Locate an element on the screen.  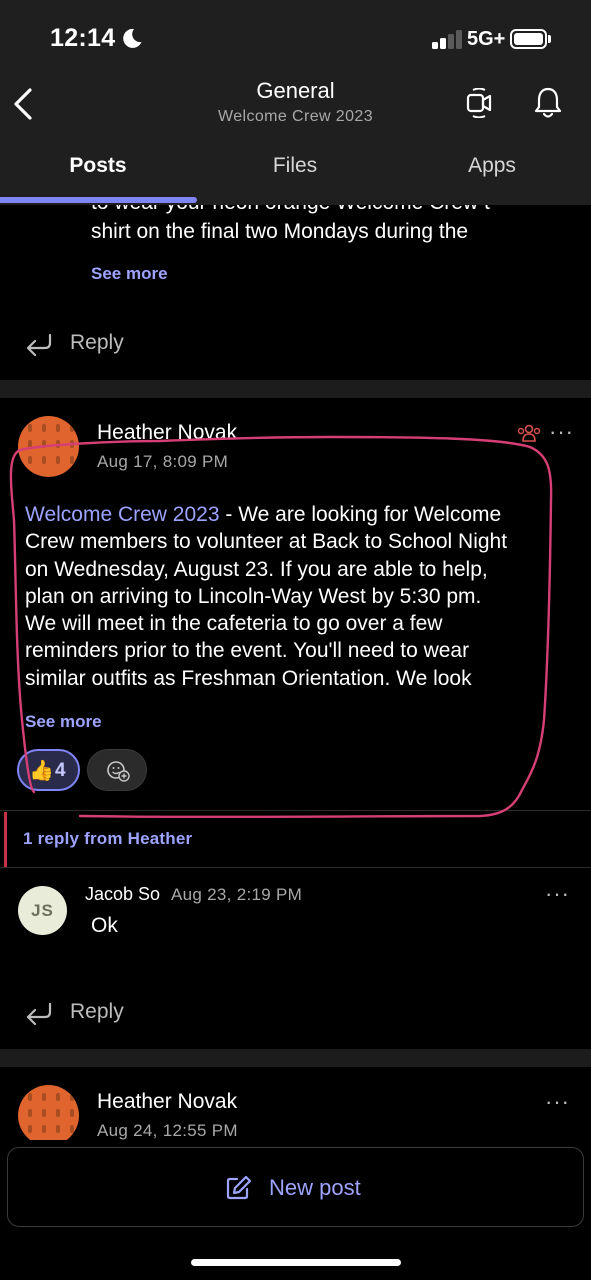
previous-post-line: to wear your neon orange Welcome Crew t- is located at coordinates (331, 211).